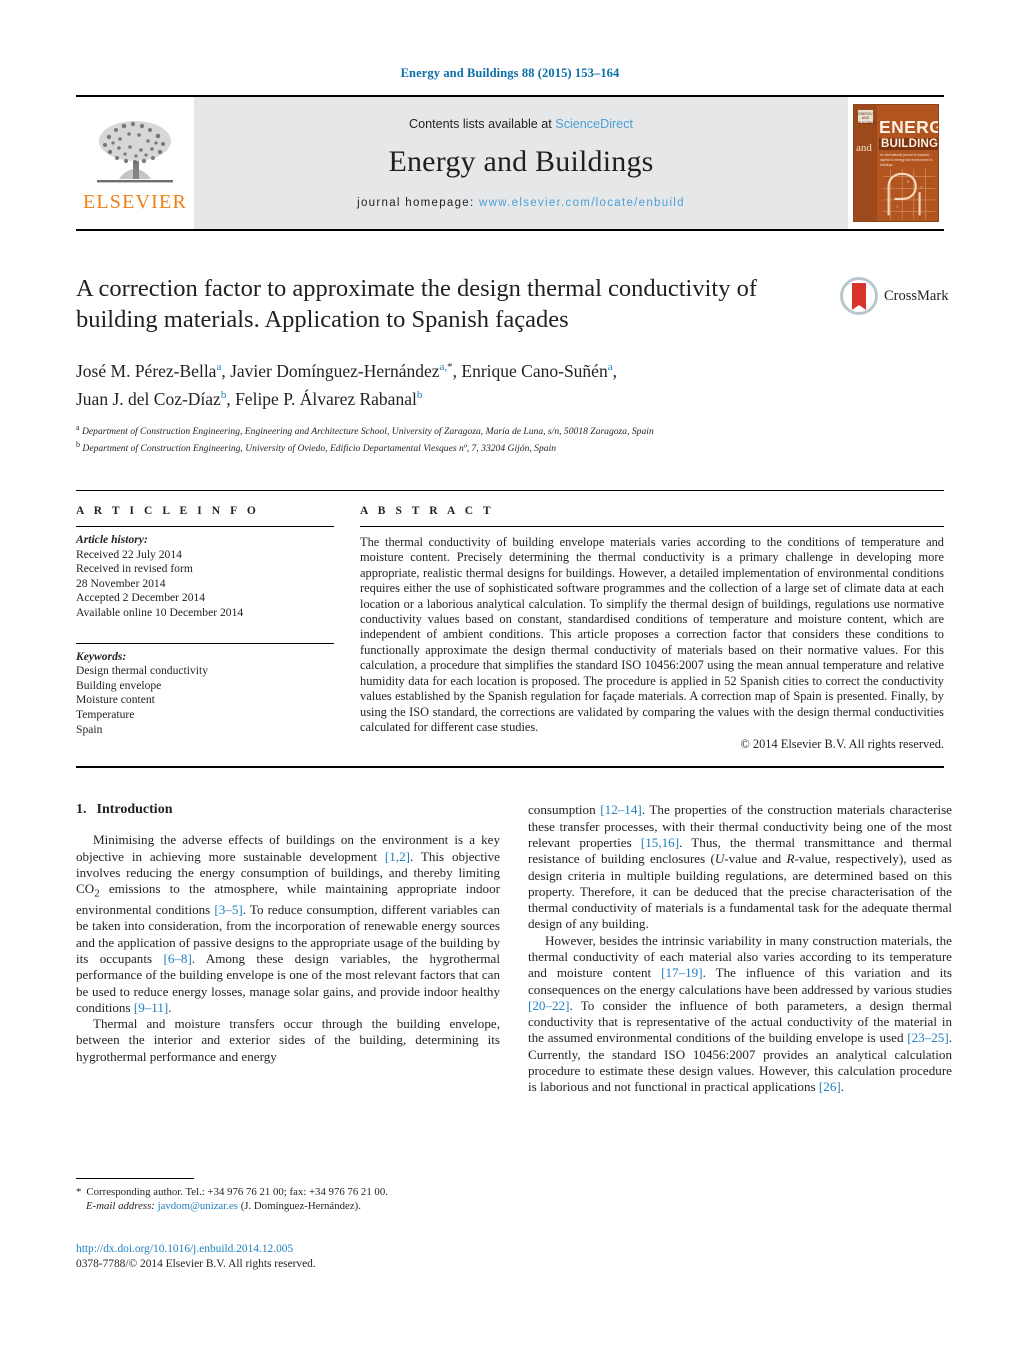 The width and height of the screenshot is (1020, 1351). I want to click on author-name: José M. Pérez-Bella, so click(146, 370).